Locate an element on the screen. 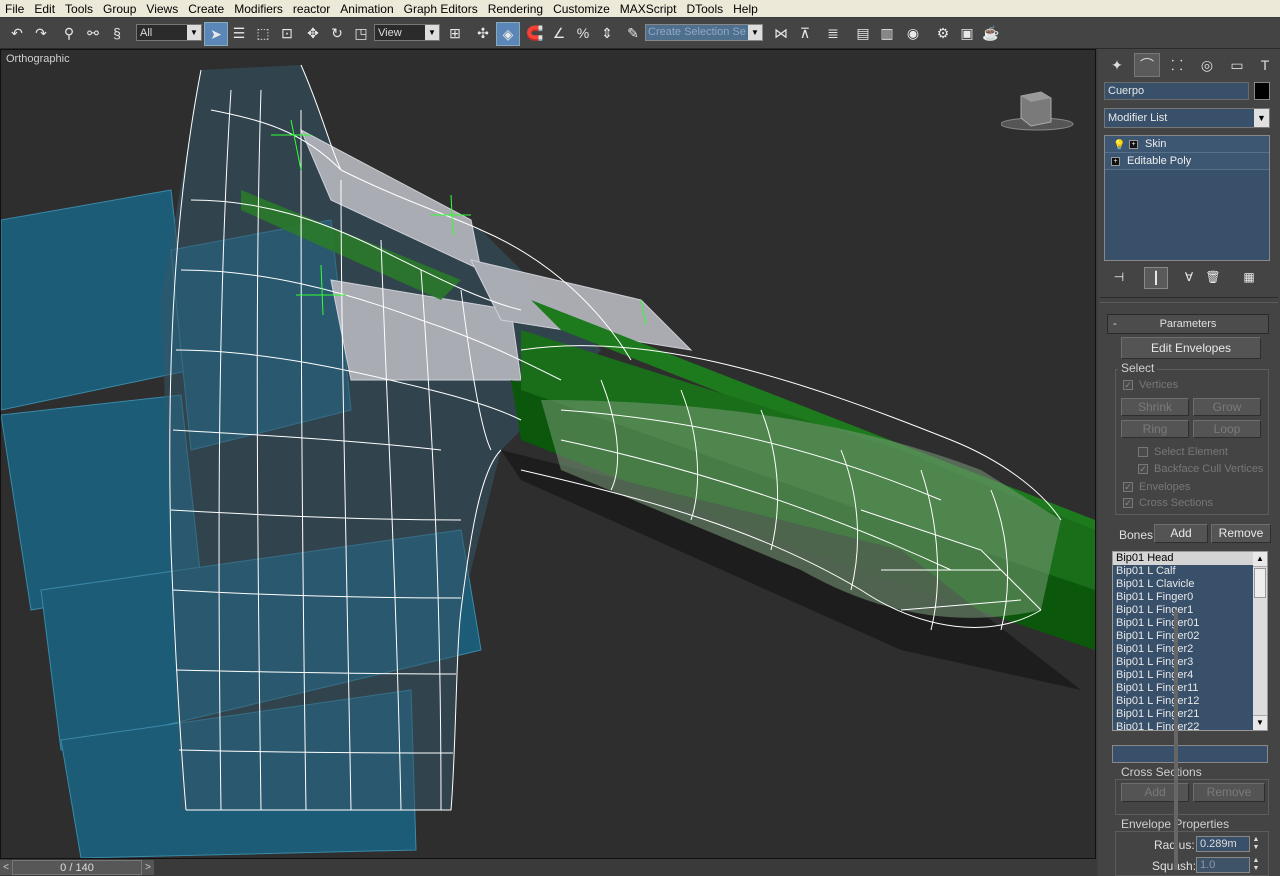  squash-spinner: 1.0 is located at coordinates (1223, 865).